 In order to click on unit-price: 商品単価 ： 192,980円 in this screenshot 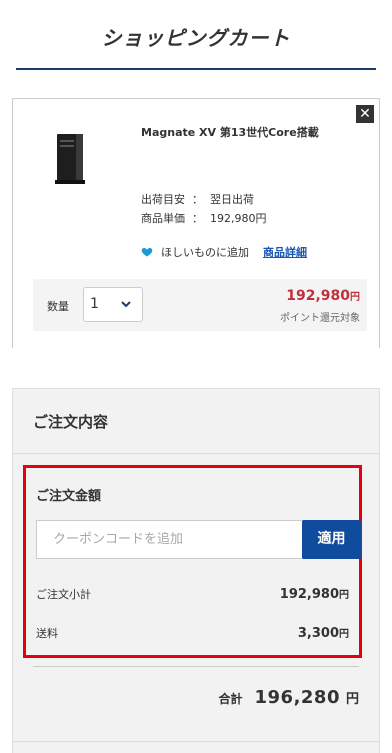, I will do `click(204, 218)`.